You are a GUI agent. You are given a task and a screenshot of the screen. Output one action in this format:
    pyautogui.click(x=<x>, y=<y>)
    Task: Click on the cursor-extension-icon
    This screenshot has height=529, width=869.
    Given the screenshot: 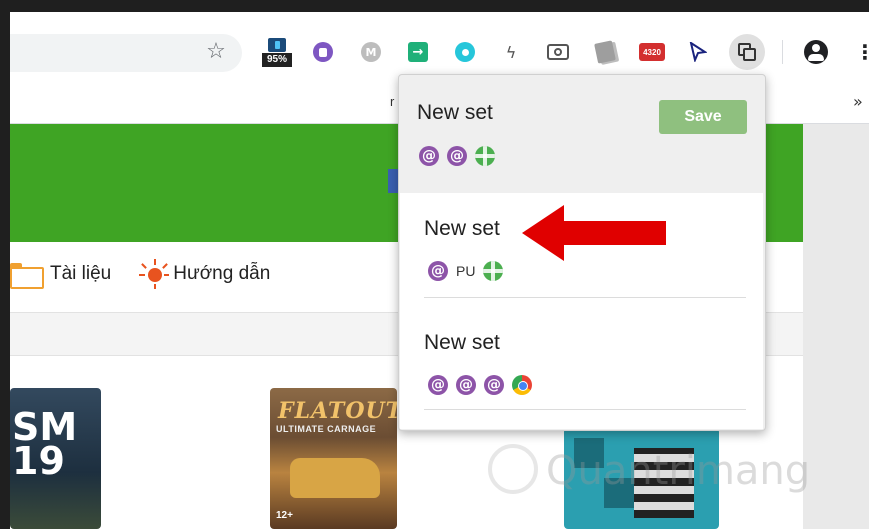 What is the action you would take?
    pyautogui.click(x=698, y=52)
    